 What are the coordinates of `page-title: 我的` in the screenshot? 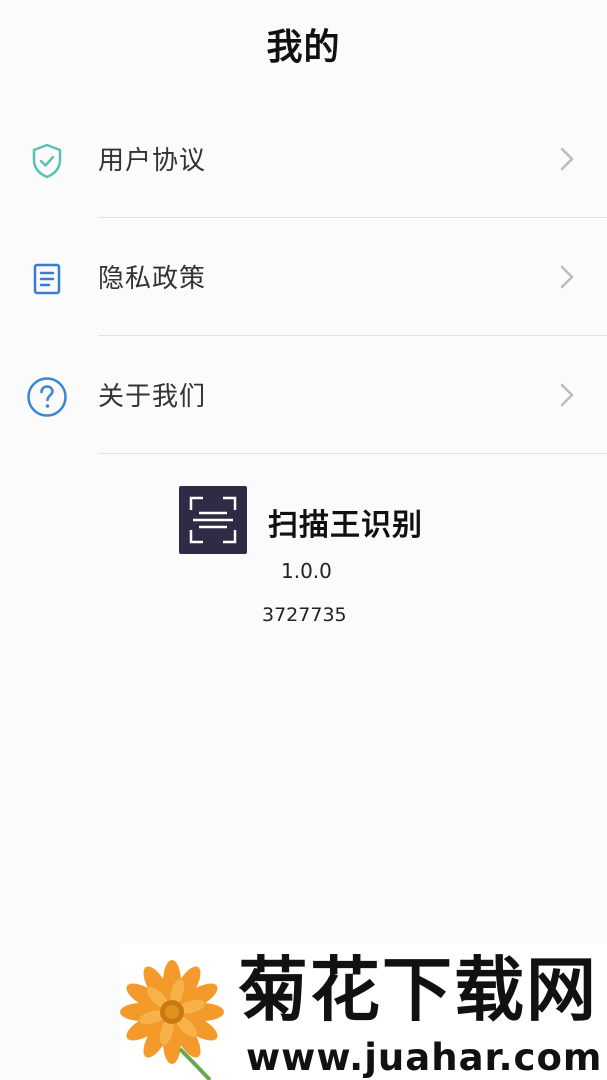 It's located at (303, 47).